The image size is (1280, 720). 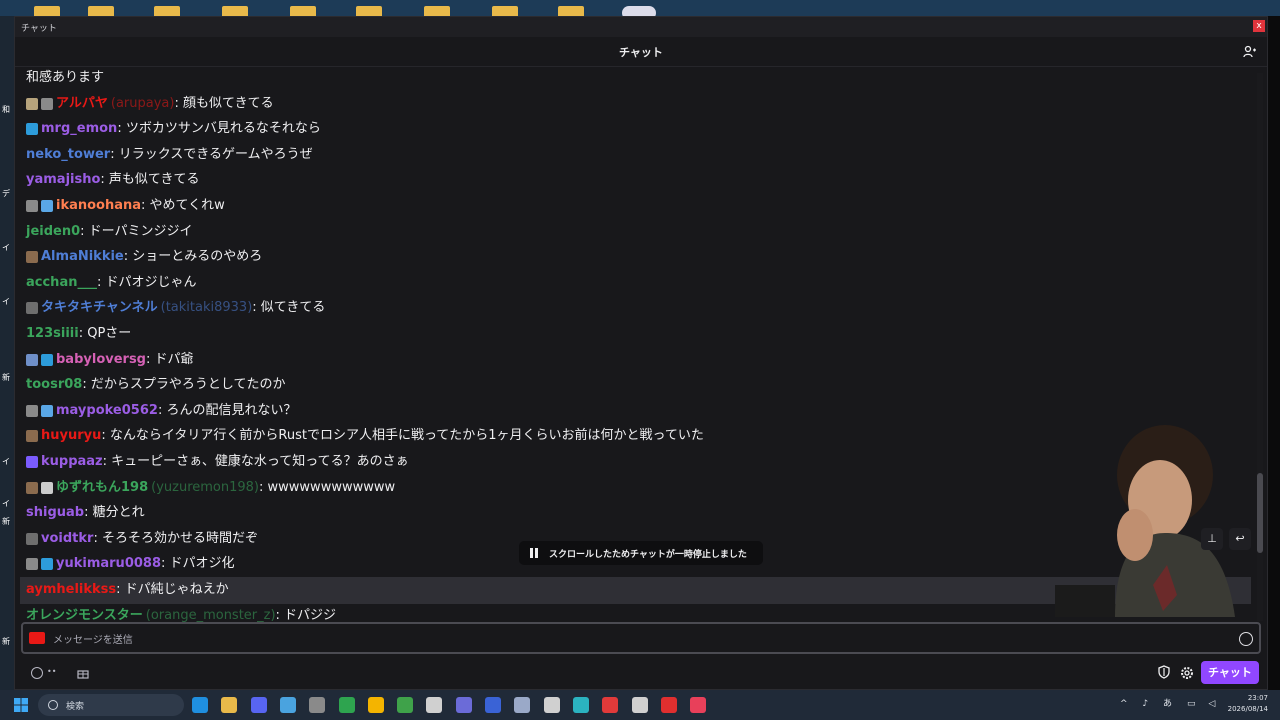 I want to click on chat-message: babyloversg: ドパ爺, so click(x=110, y=360).